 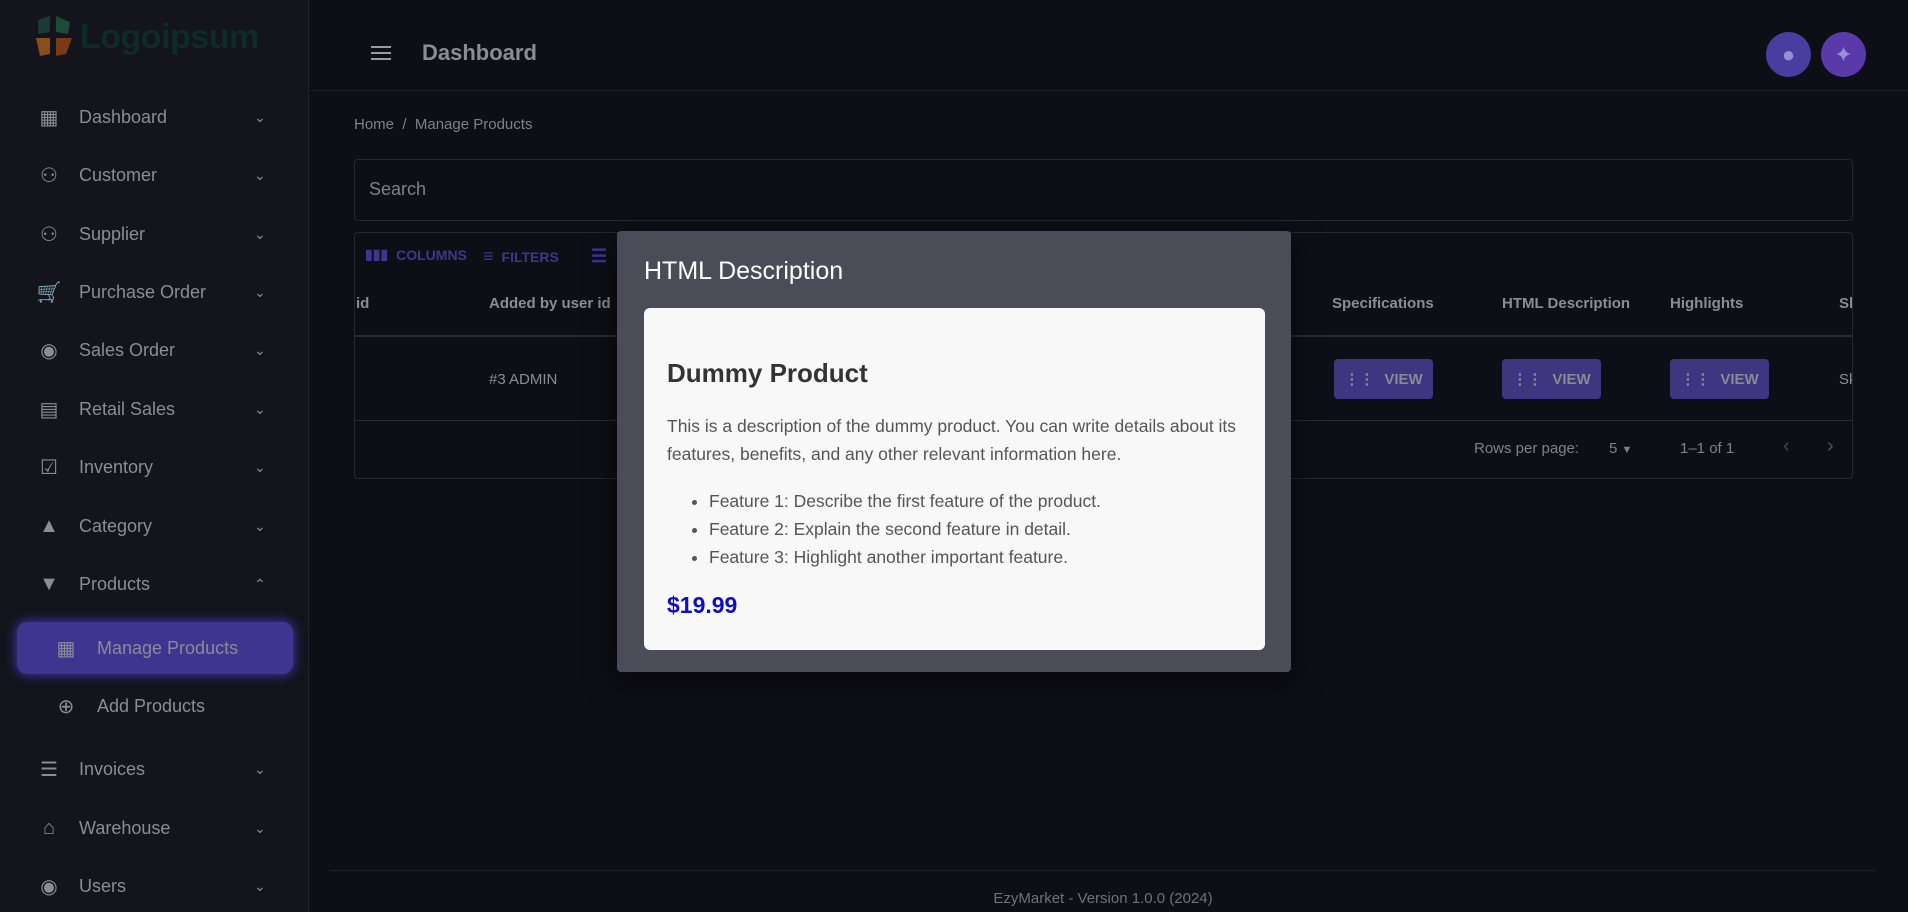 I want to click on column-header: Highlights, so click(x=1706, y=303).